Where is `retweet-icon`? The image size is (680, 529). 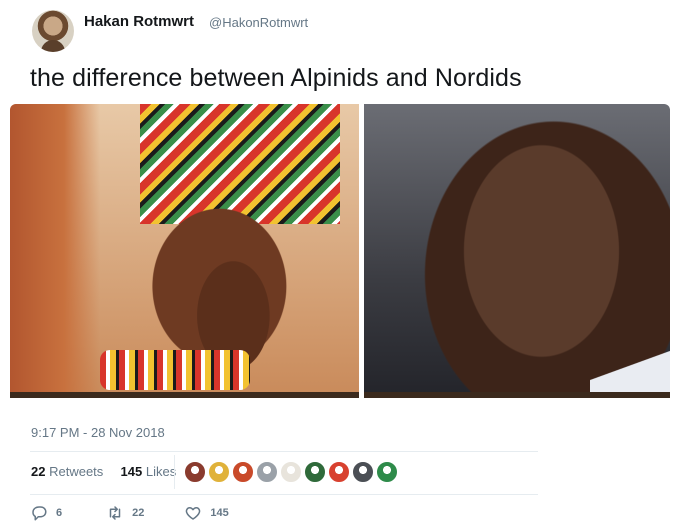 retweet-icon is located at coordinates (115, 513).